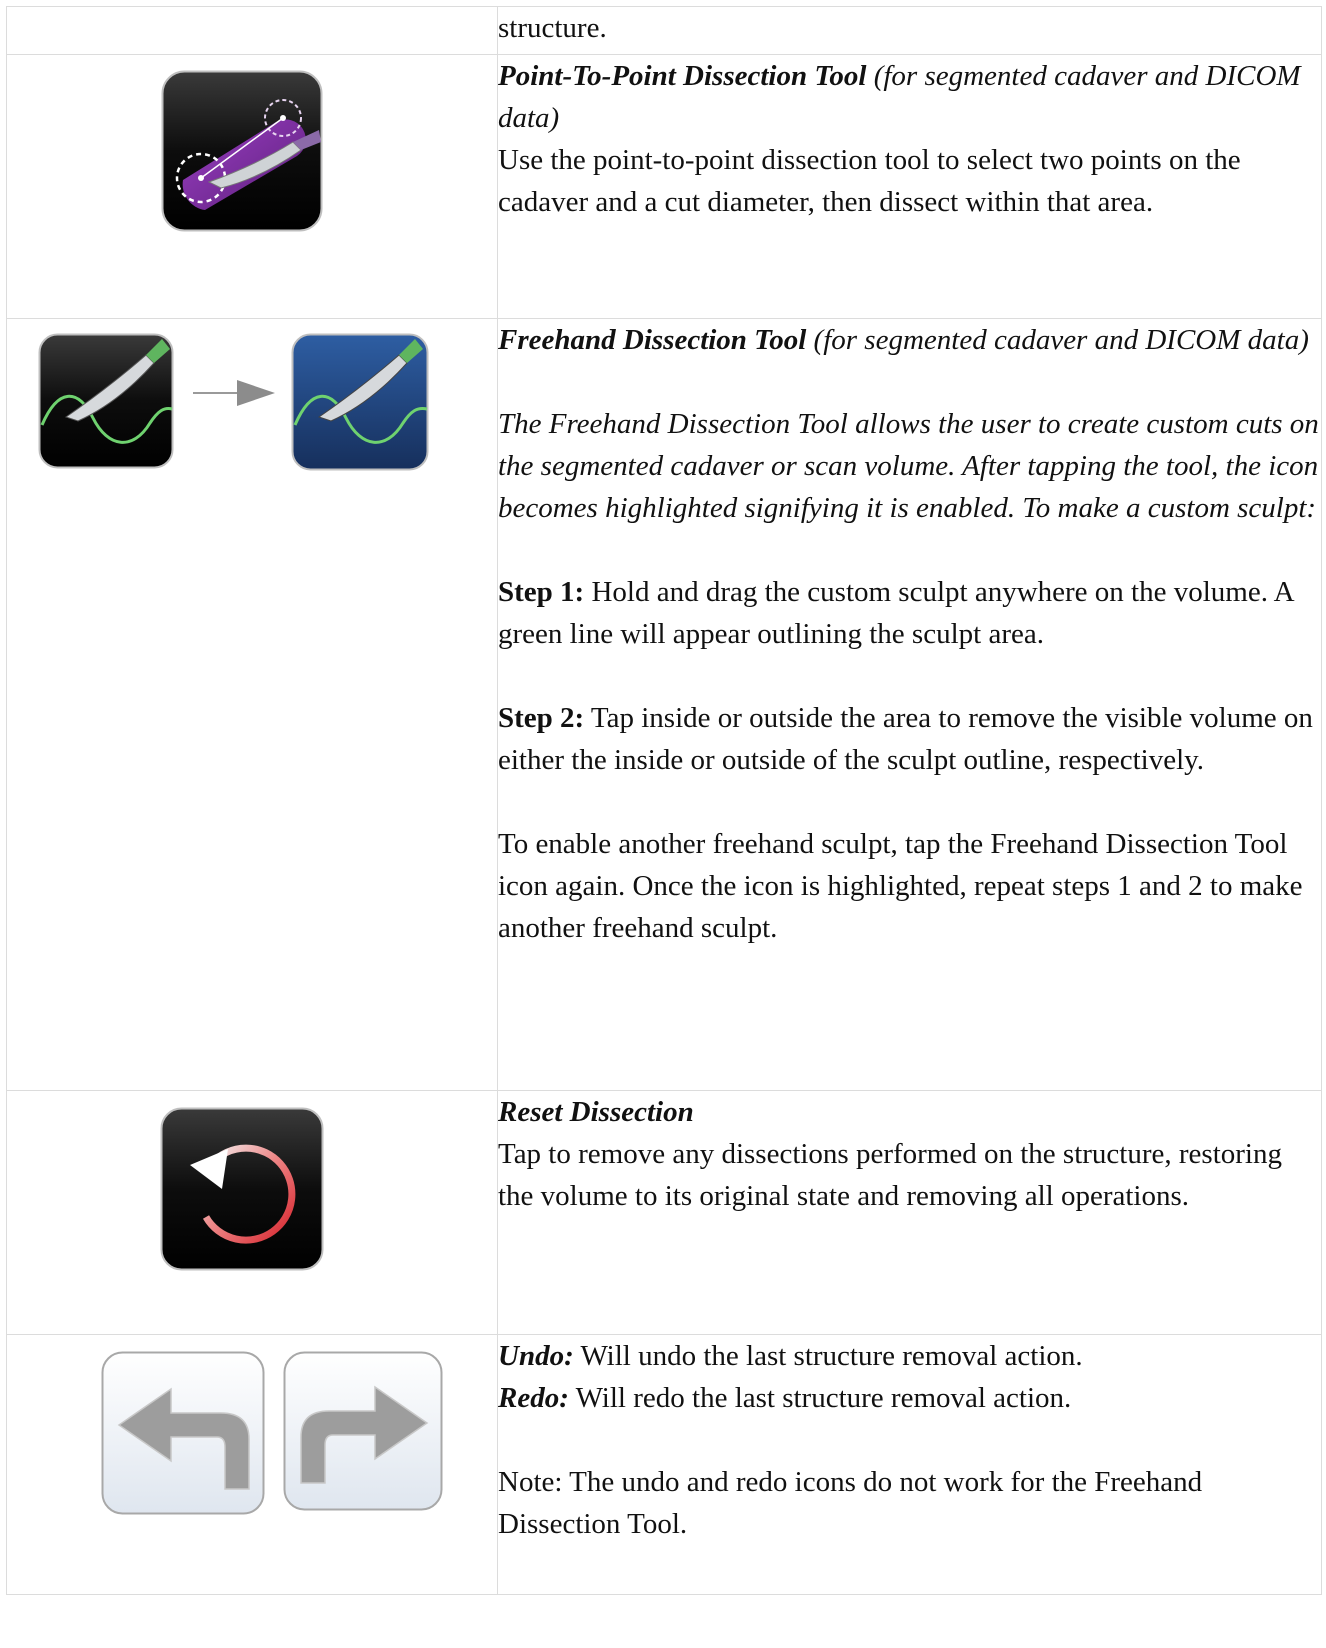  Describe the element at coordinates (235, 393) in the screenshot. I see `arrow-right-icon` at that location.